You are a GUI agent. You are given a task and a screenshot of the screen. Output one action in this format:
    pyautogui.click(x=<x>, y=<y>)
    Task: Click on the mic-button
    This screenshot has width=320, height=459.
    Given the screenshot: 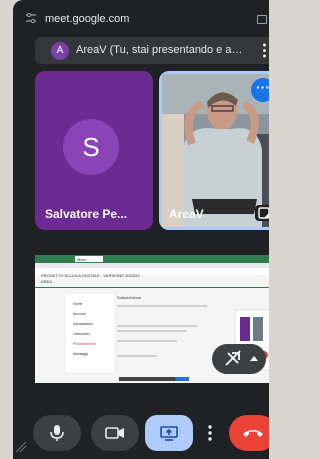 What is the action you would take?
    pyautogui.click(x=57, y=433)
    